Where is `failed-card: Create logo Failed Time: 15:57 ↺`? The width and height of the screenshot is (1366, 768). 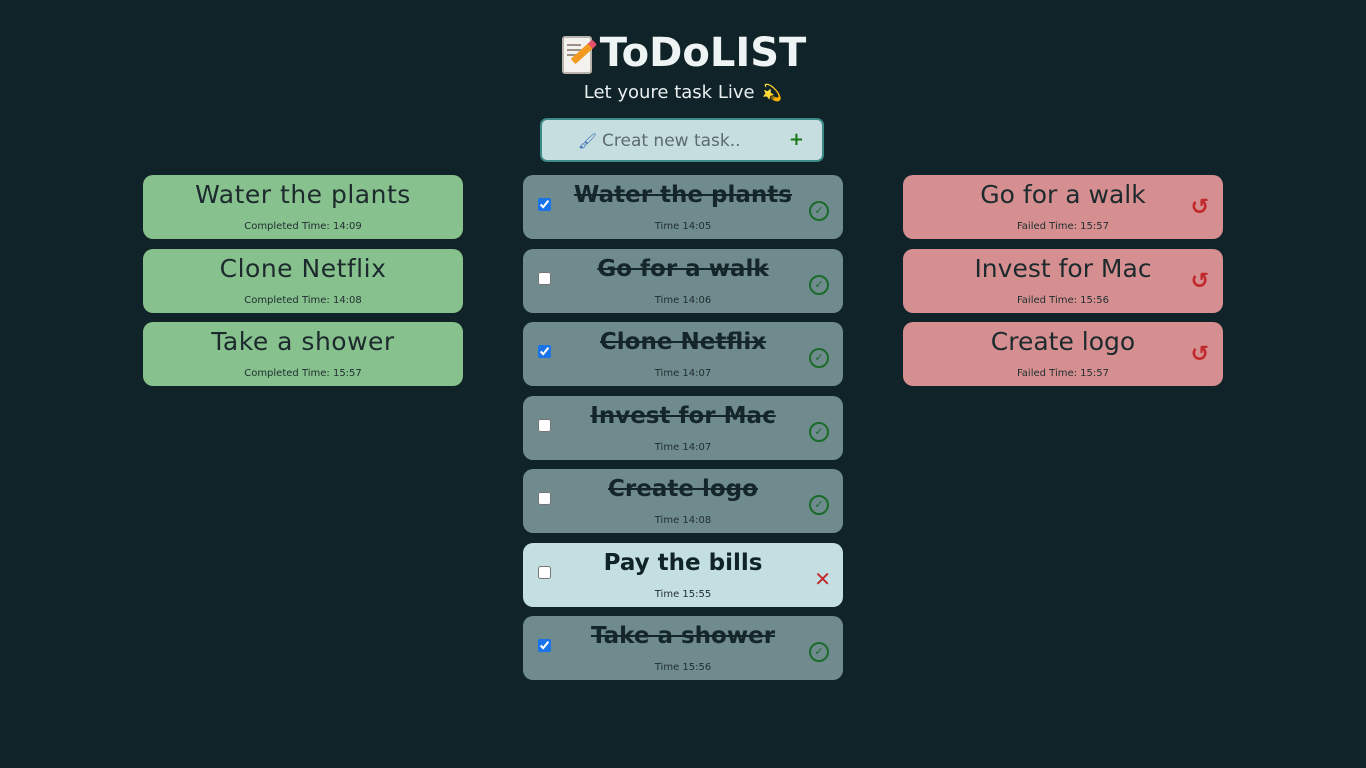
failed-card: Create logo Failed Time: 15:57 ↺ is located at coordinates (1063, 354).